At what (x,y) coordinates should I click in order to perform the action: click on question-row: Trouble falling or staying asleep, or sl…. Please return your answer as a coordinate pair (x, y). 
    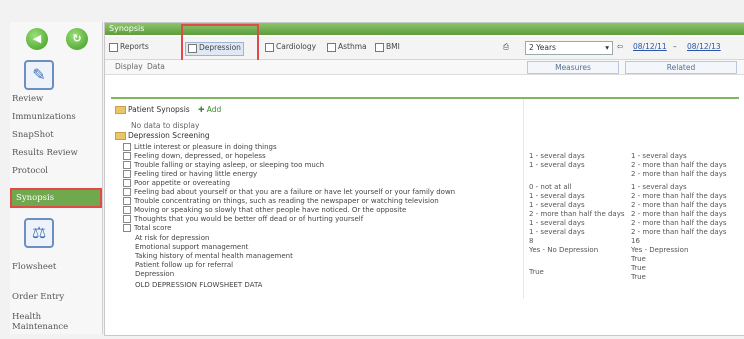
    Looking at the image, I should click on (223, 165).